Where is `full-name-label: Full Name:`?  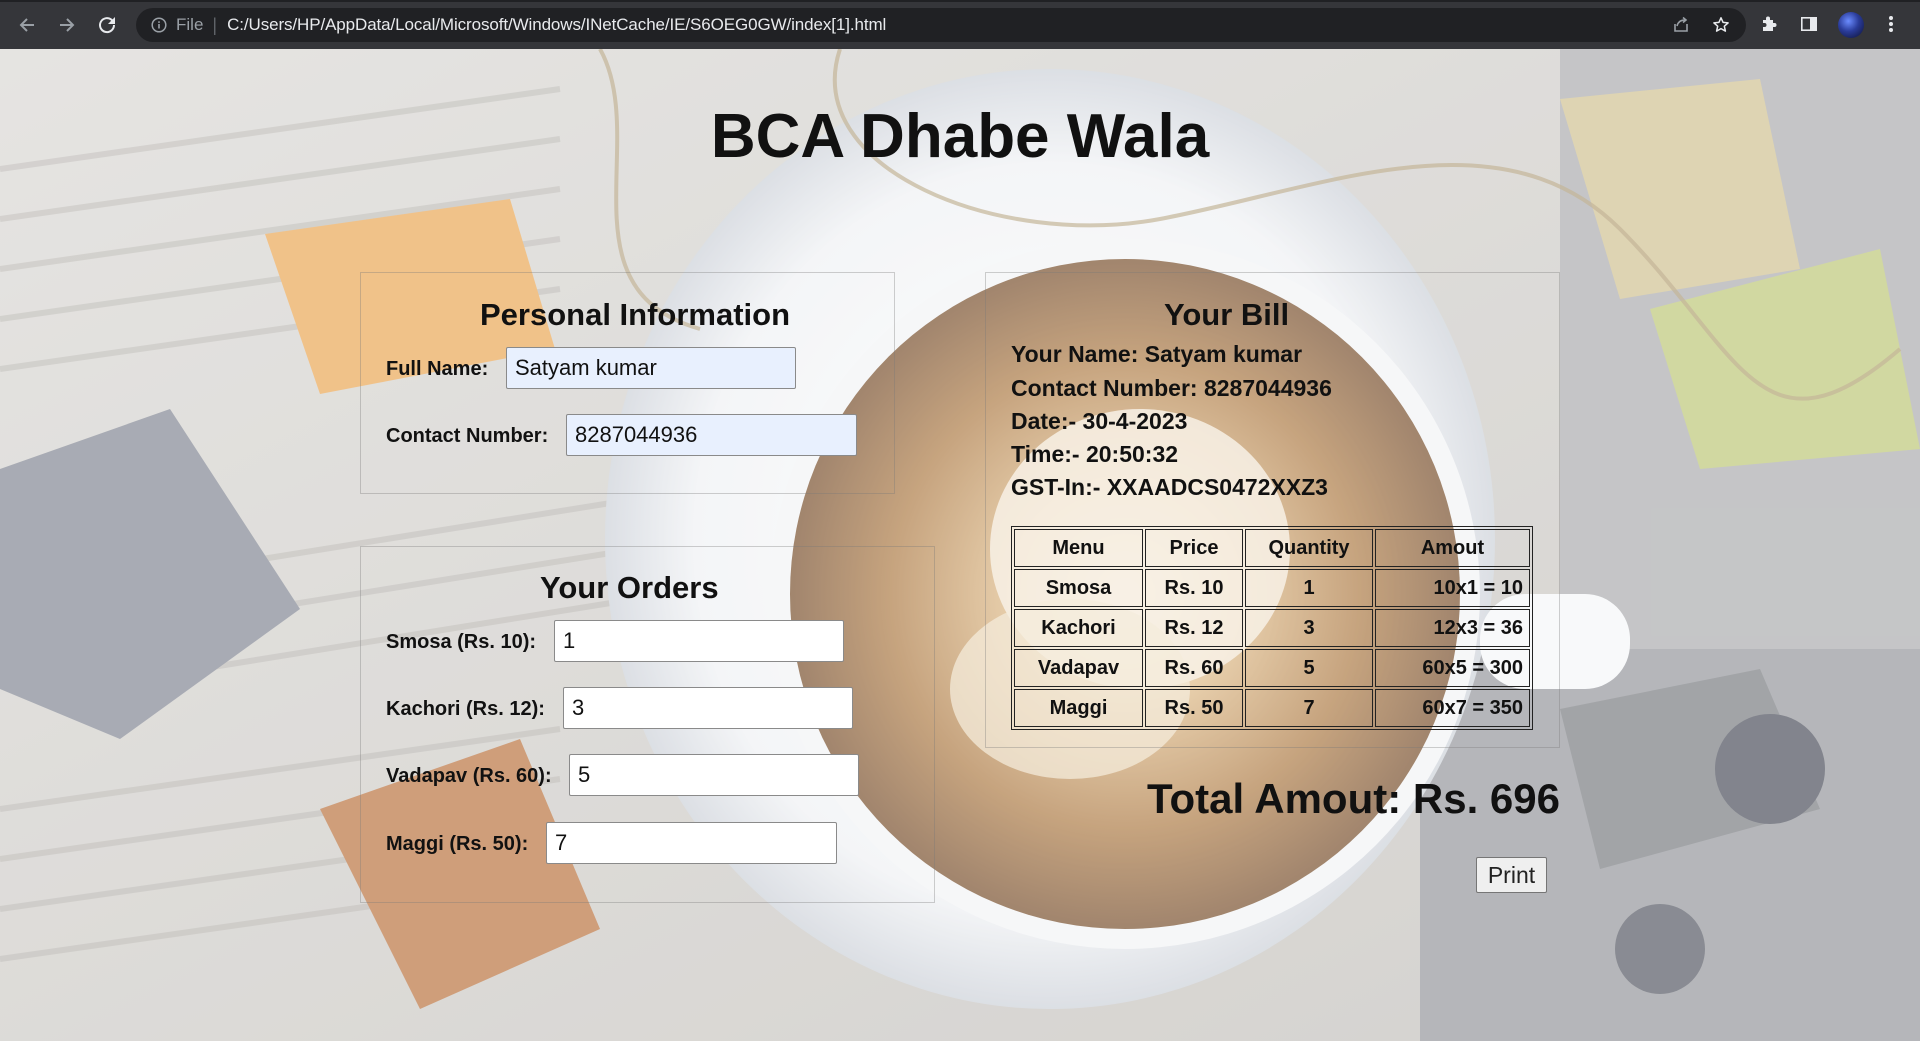 full-name-label: Full Name: is located at coordinates (437, 369).